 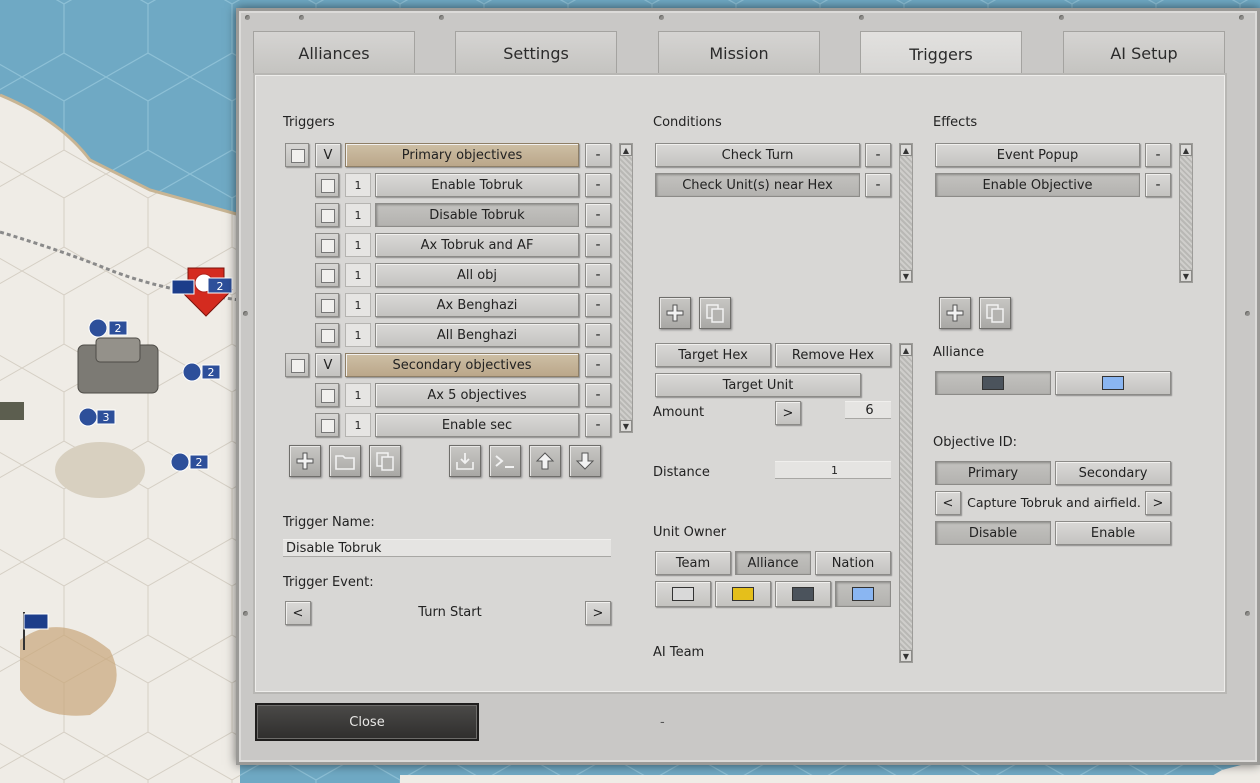 What do you see at coordinates (462, 365) in the screenshot?
I see `trigger-group: Secondary objectives` at bounding box center [462, 365].